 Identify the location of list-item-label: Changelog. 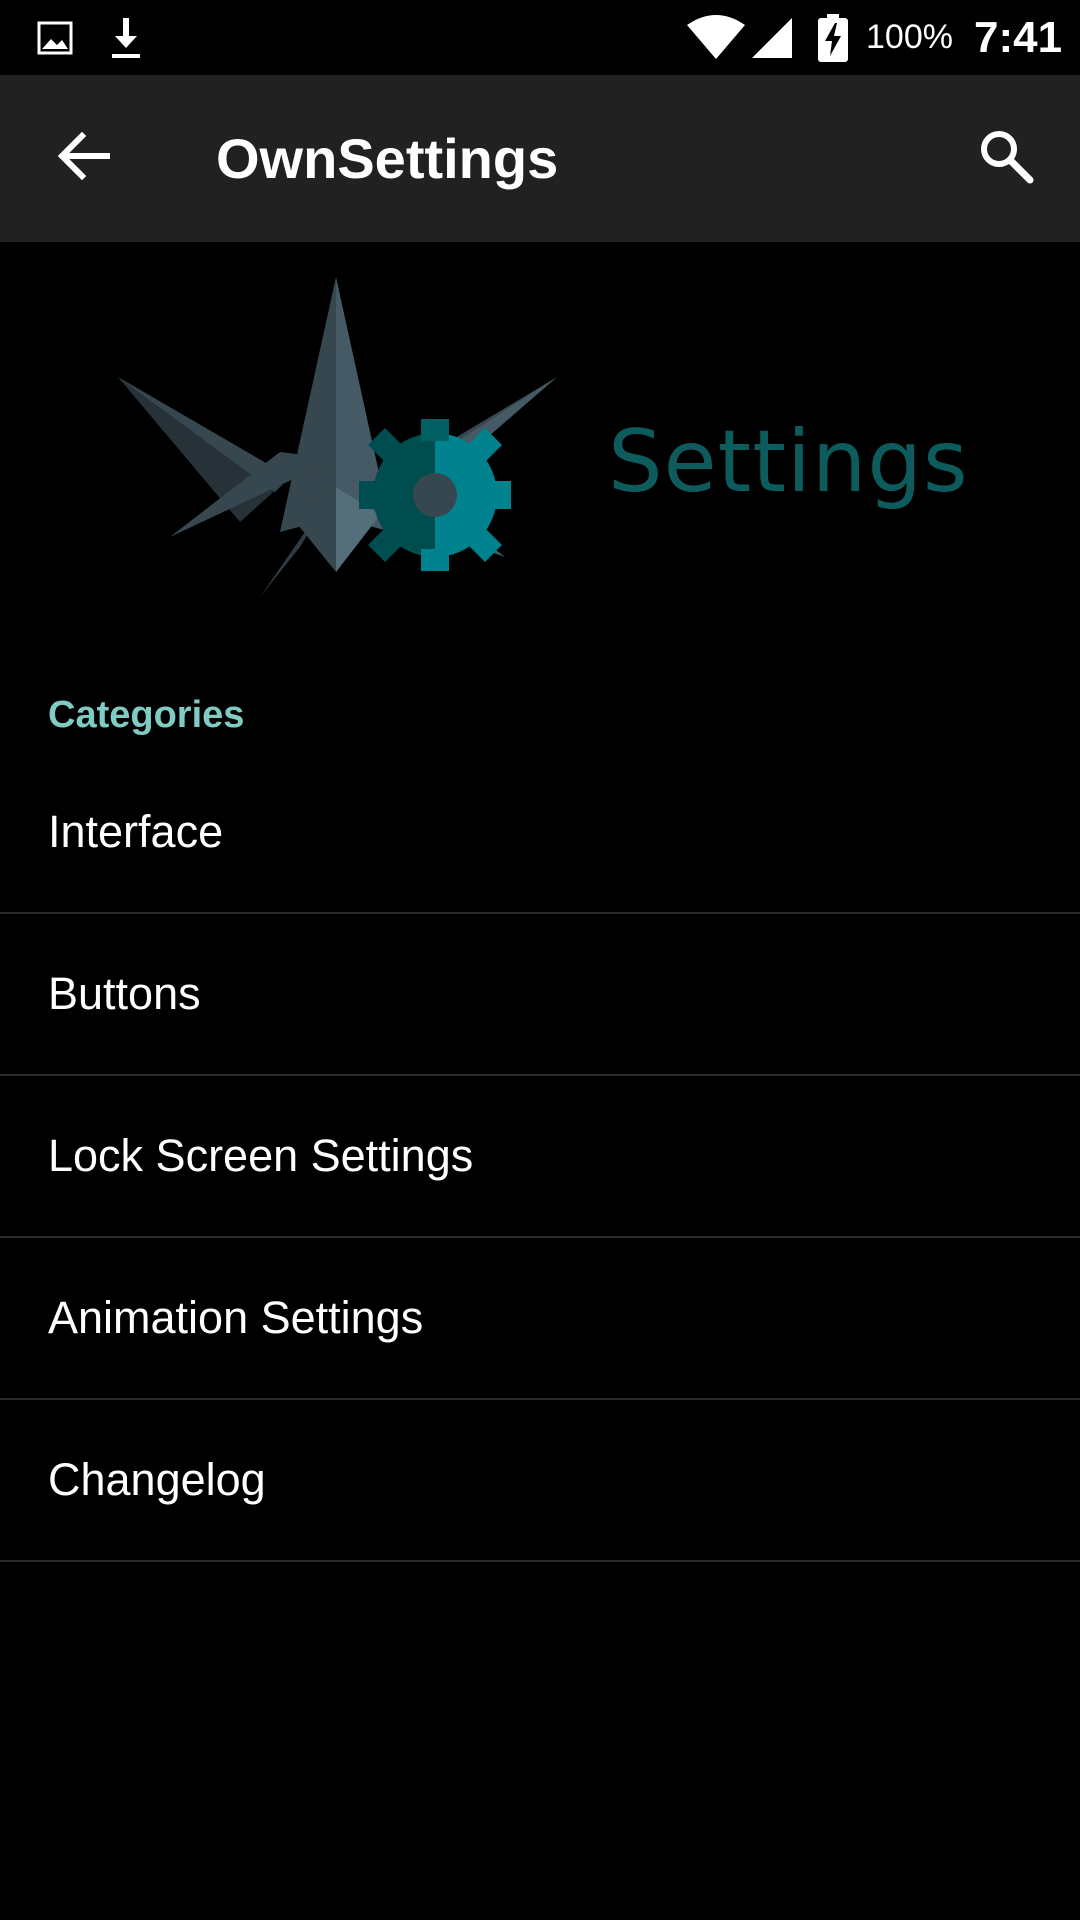
(157, 1479).